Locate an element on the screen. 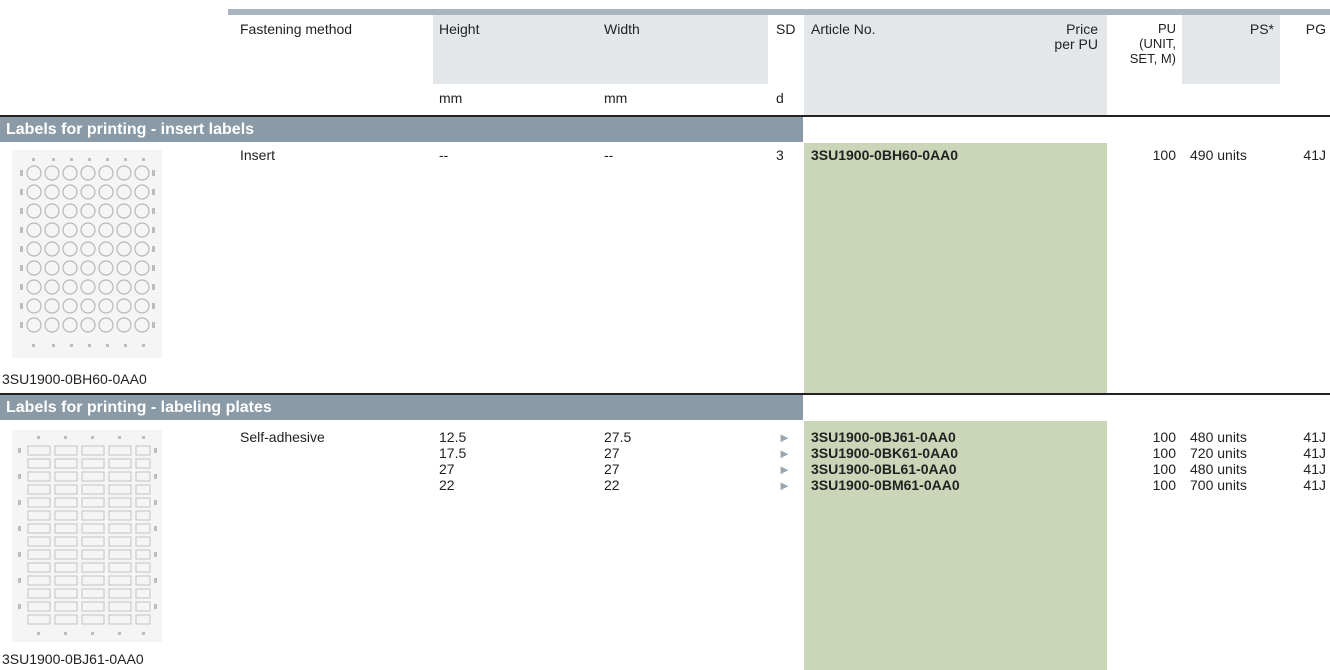 The image size is (1330, 670). unit-height: mm is located at coordinates (451, 98).